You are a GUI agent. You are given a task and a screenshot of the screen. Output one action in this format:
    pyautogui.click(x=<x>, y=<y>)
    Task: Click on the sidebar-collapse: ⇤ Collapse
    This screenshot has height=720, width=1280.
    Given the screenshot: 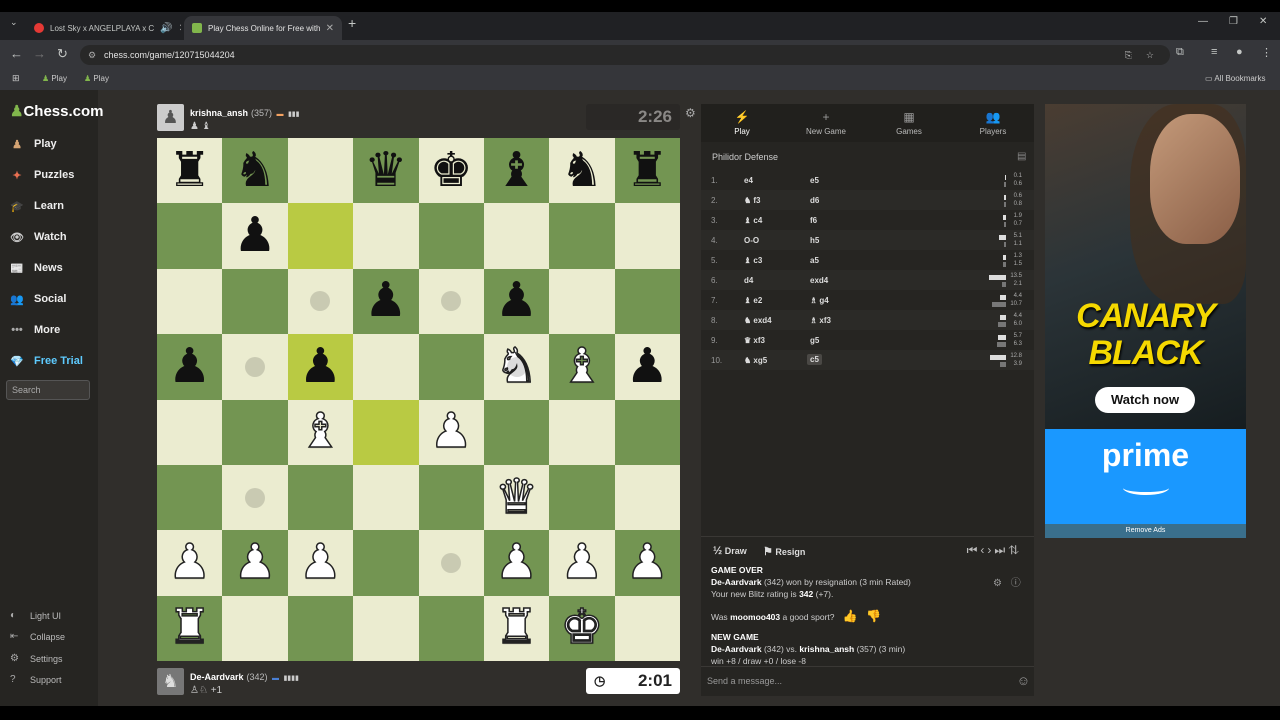 What is the action you would take?
    pyautogui.click(x=37, y=636)
    